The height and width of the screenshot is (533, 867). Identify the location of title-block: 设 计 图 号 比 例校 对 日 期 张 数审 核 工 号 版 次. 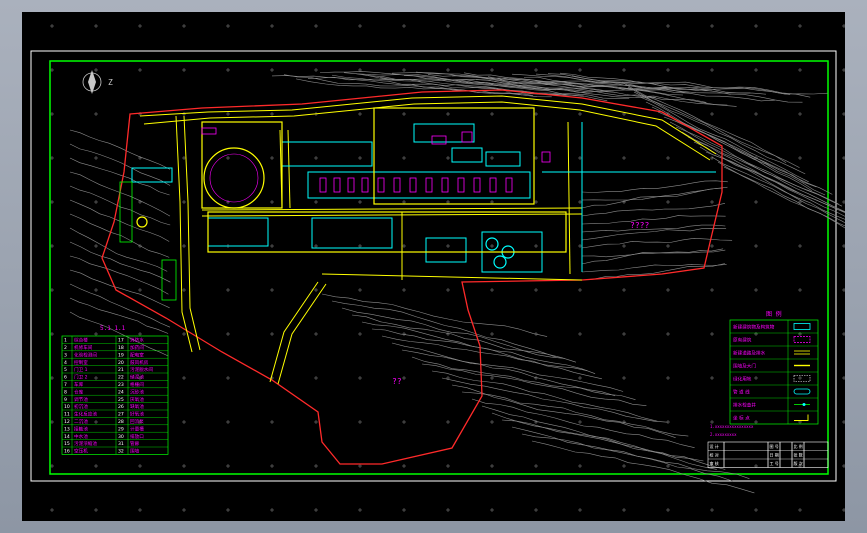
(768, 454).